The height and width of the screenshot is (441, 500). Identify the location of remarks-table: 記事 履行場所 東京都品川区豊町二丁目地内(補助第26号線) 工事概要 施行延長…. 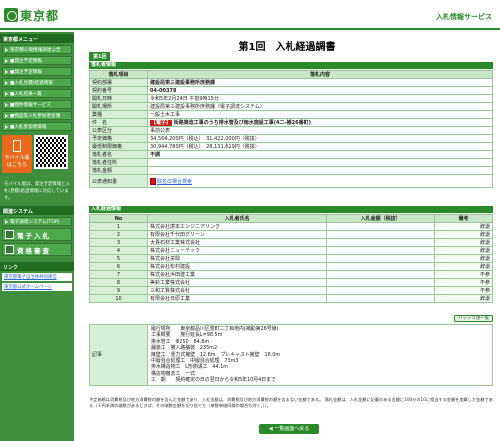
(291, 355).